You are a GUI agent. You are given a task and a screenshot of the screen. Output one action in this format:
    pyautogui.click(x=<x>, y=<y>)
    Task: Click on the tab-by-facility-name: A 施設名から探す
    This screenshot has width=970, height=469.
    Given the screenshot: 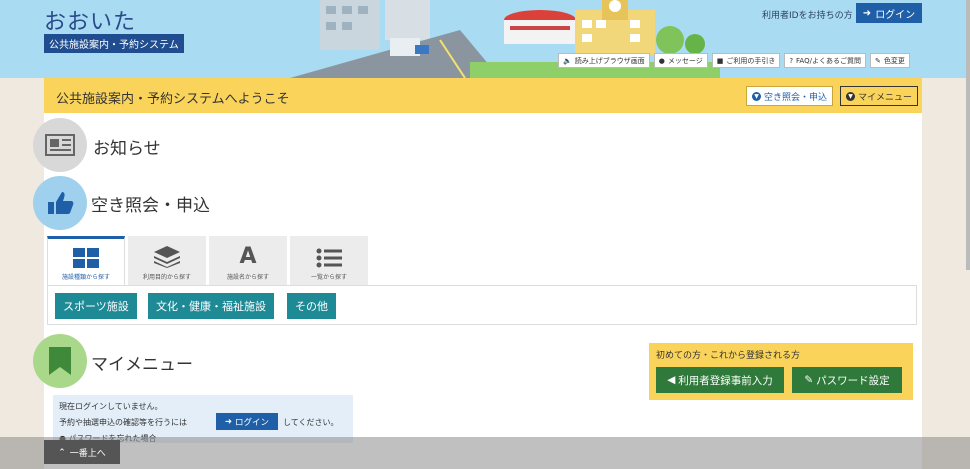 What is the action you would take?
    pyautogui.click(x=248, y=261)
    